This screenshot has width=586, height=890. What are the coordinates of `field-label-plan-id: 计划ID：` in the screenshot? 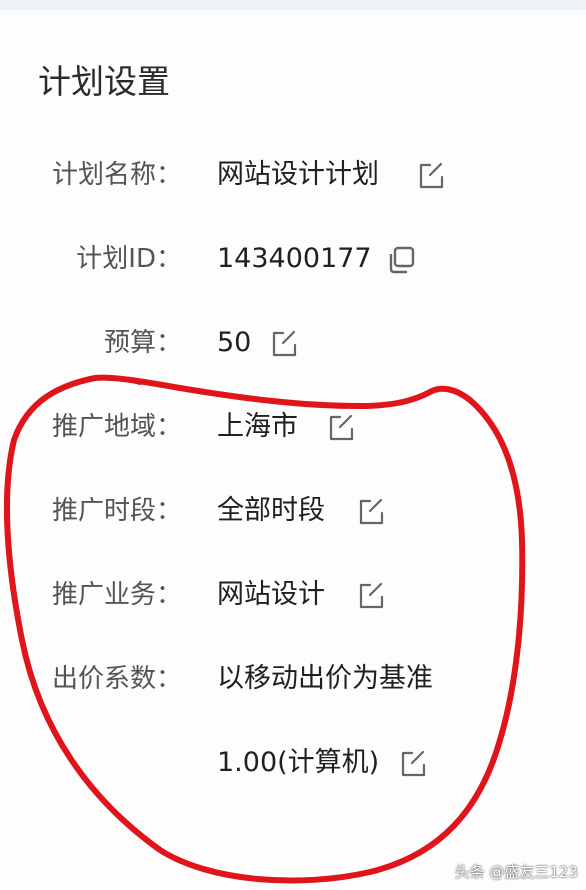 It's located at (129, 259).